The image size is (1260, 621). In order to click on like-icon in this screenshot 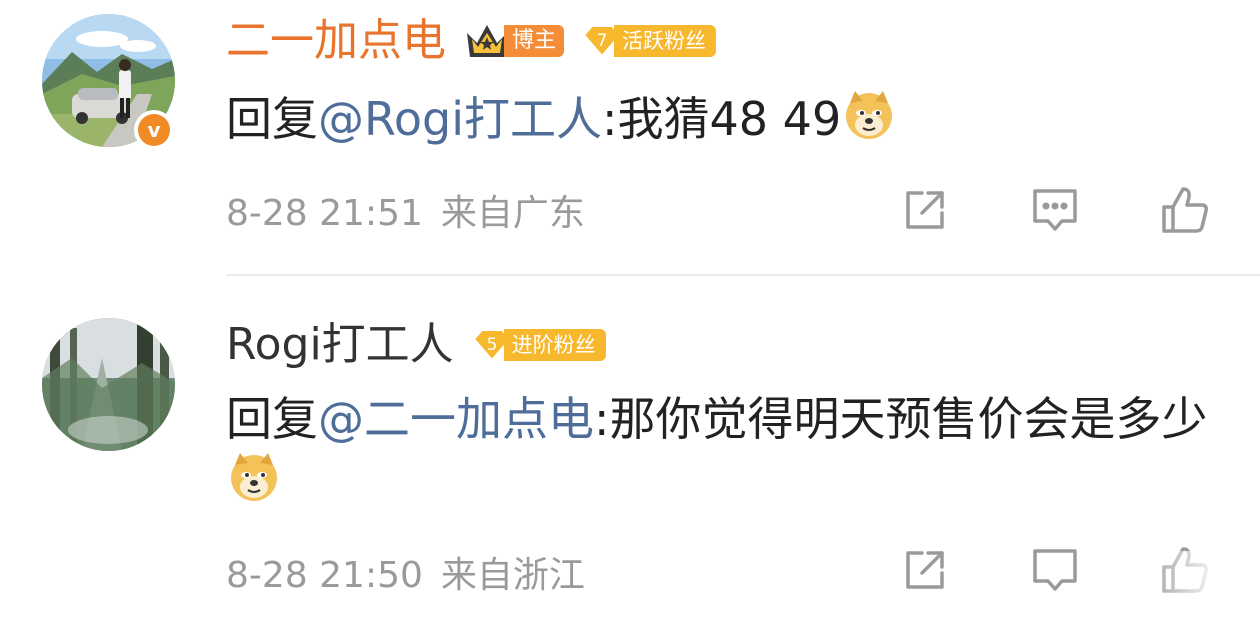, I will do `click(1185, 210)`.